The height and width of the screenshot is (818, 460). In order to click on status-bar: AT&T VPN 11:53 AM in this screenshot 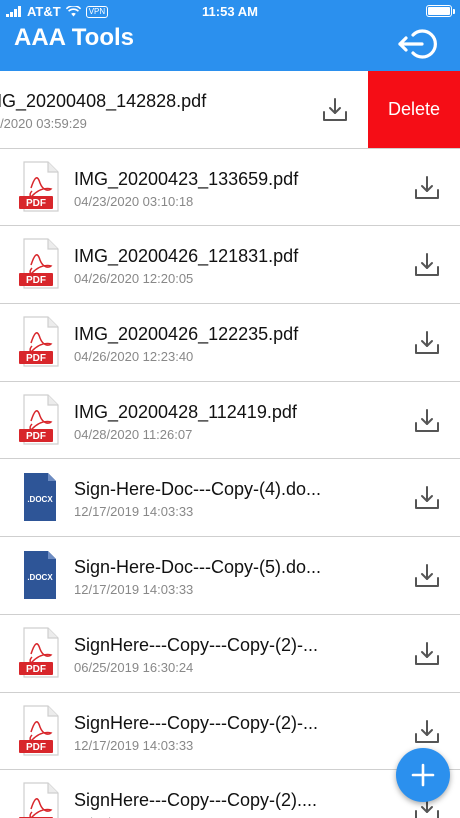, I will do `click(230, 12)`.